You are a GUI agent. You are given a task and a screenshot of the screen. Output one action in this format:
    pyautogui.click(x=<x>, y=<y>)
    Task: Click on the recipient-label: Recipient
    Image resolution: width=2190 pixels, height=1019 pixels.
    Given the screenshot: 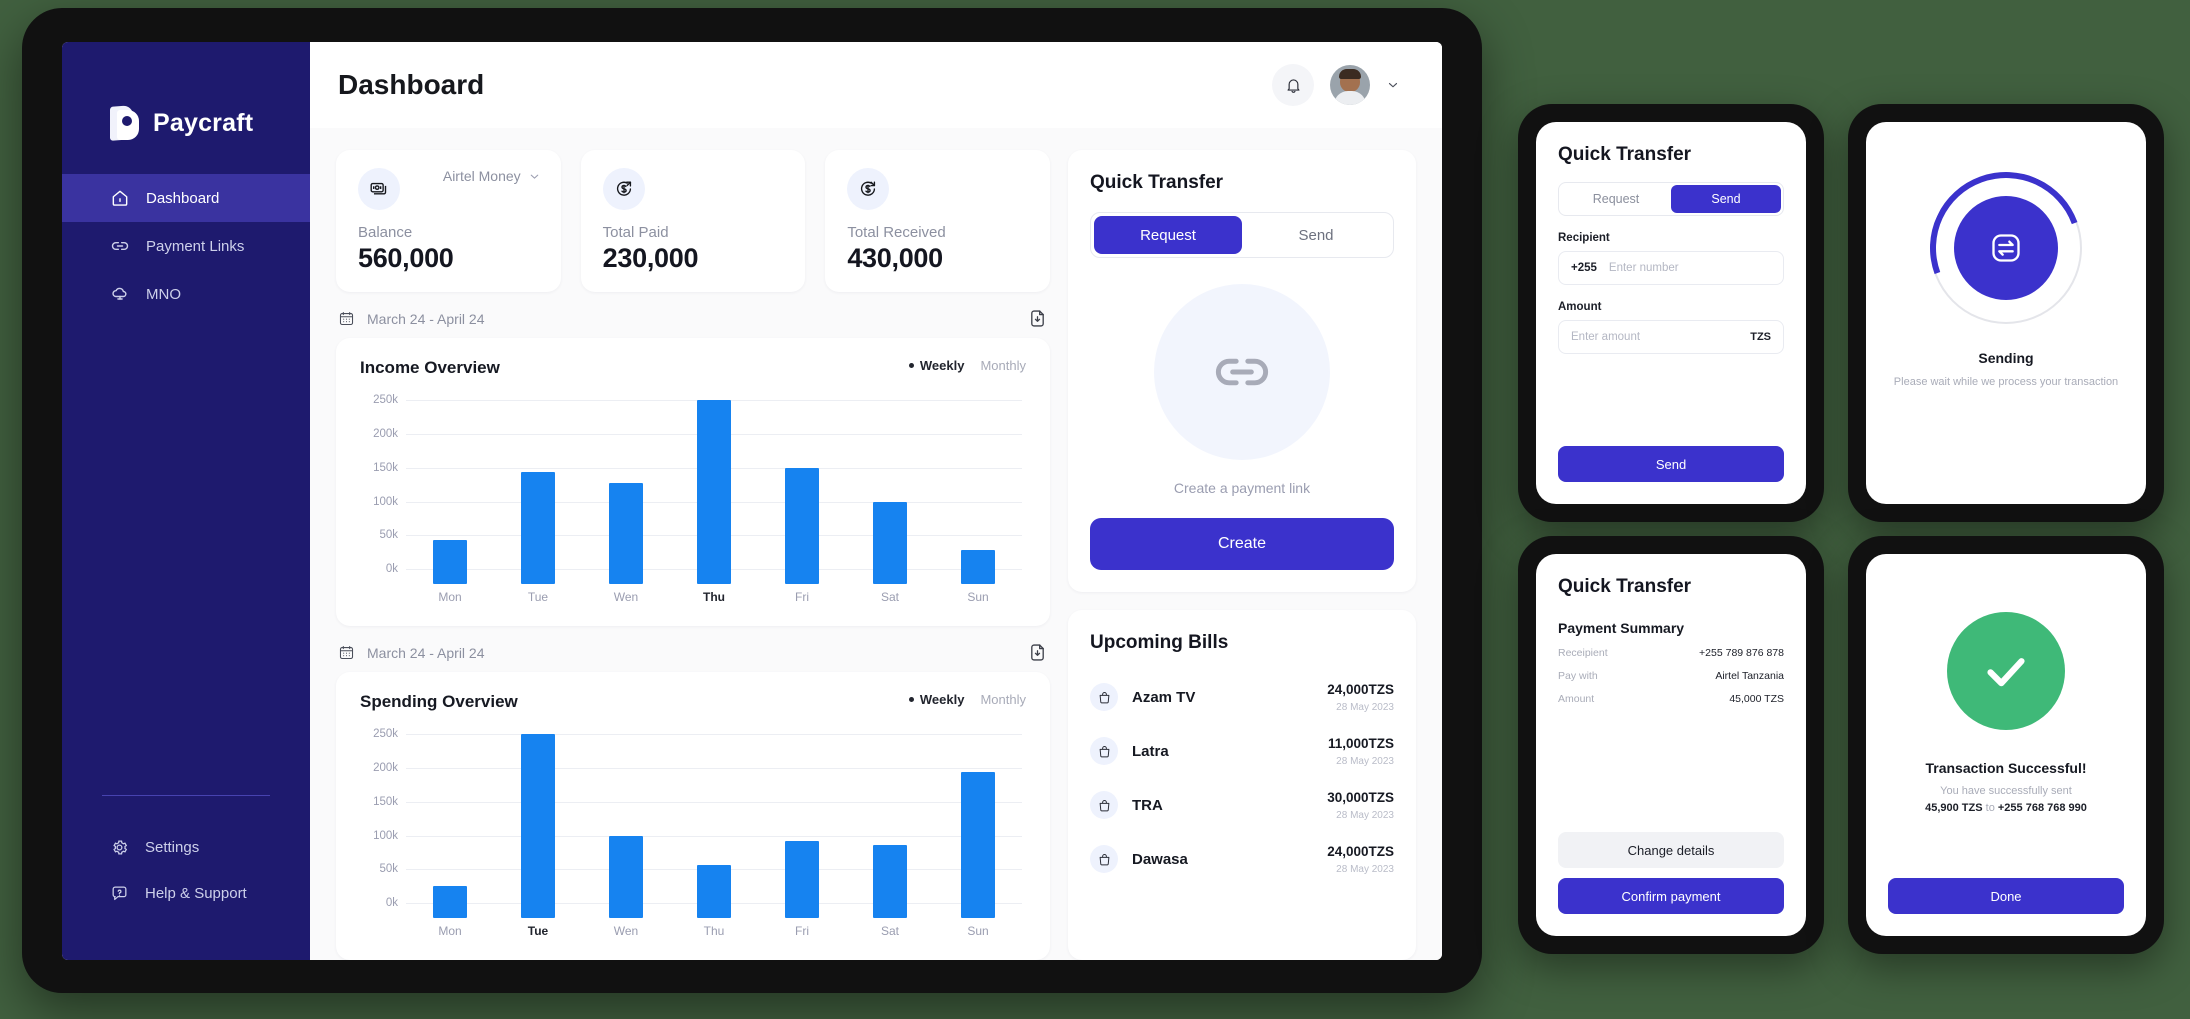 What is the action you would take?
    pyautogui.click(x=1584, y=238)
    